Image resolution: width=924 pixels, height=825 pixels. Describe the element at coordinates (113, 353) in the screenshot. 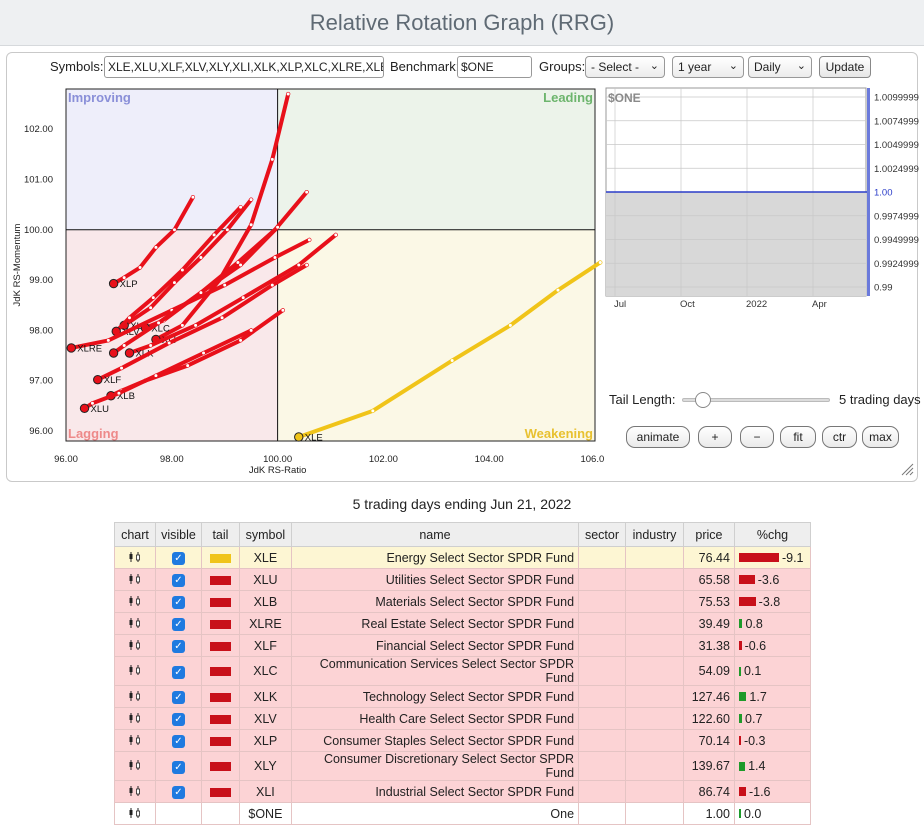

I see `head-point-XLC2` at that location.